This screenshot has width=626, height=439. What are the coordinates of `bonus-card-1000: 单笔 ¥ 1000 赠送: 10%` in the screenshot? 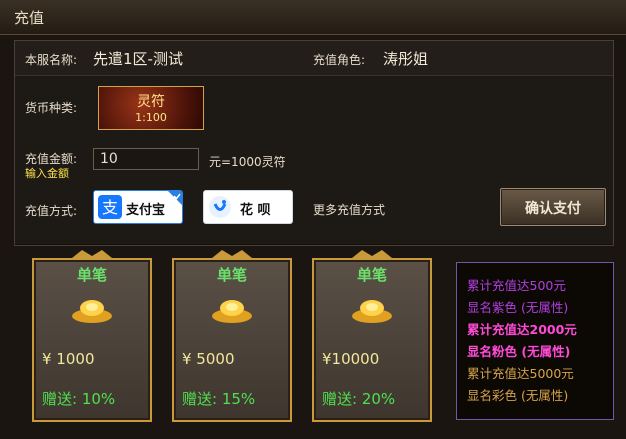 It's located at (92, 340).